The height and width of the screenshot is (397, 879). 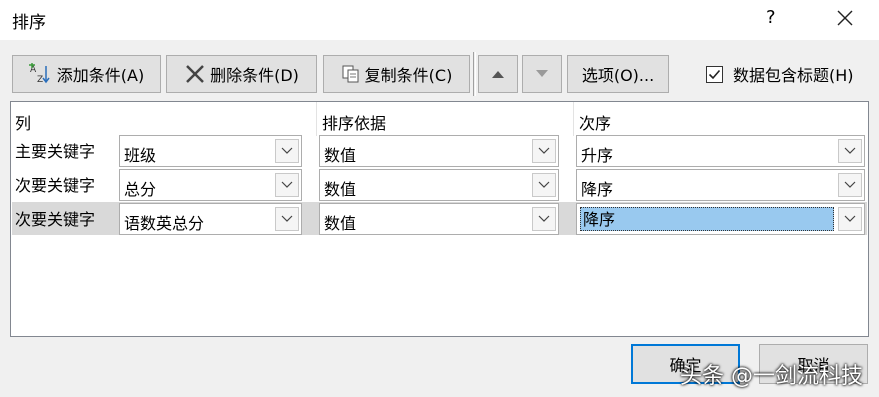 I want to click on header-checkbox-label: 数据包含标题(H), so click(x=793, y=75).